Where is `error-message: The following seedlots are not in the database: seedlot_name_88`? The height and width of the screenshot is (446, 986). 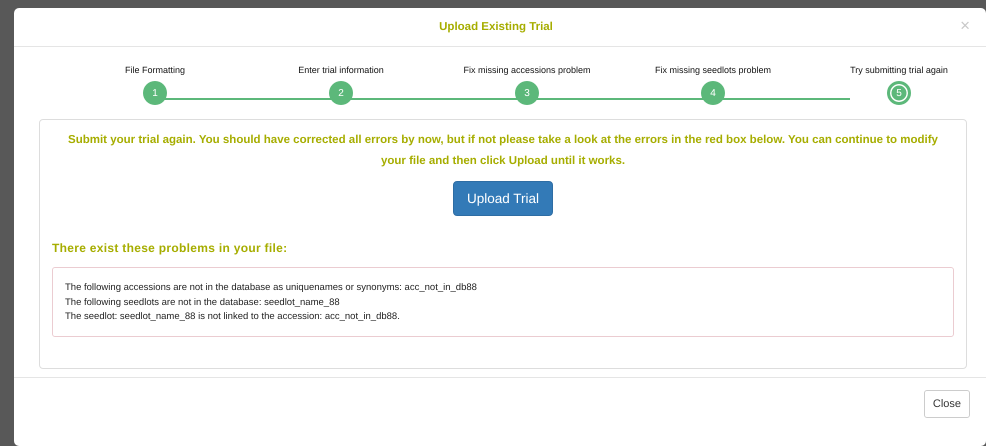
error-message: The following seedlots are not in the database: seedlot_name_88 is located at coordinates (203, 303).